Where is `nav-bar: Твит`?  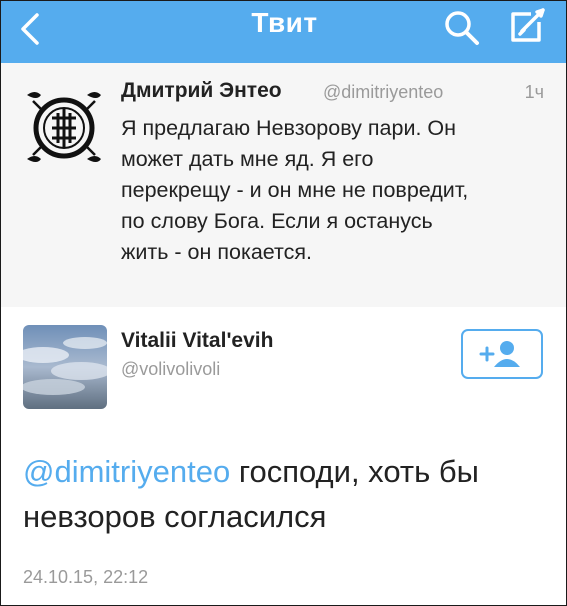
nav-bar: Твит is located at coordinates (283, 32).